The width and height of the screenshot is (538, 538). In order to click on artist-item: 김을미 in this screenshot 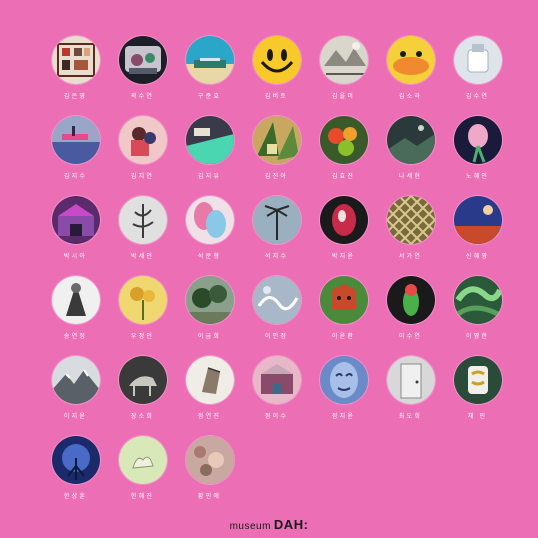, I will do `click(343, 76)`.